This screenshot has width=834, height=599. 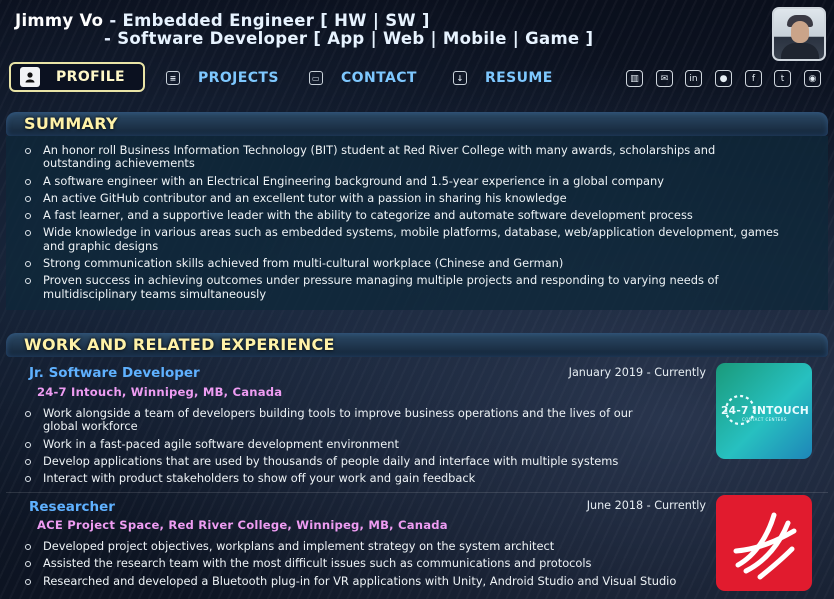 I want to click on twitter-icon: t, so click(x=782, y=78).